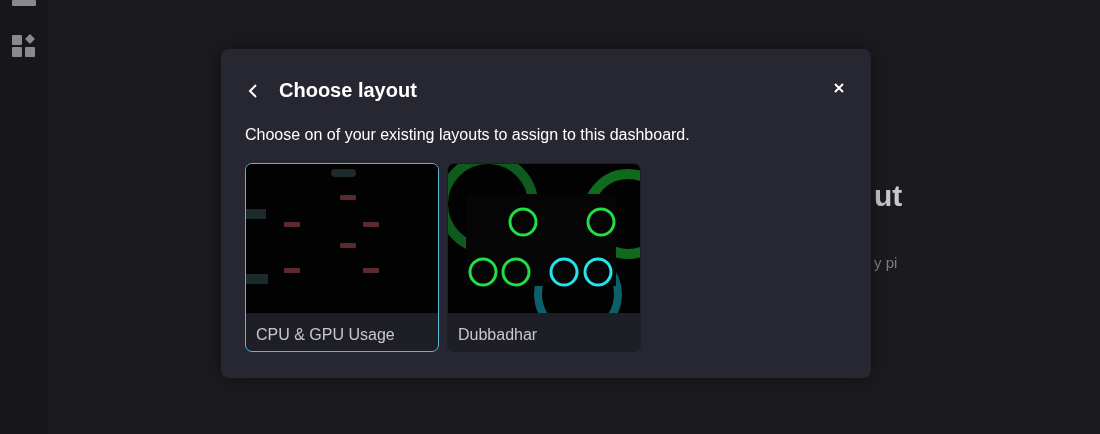  Describe the element at coordinates (468, 135) in the screenshot. I see `dialog-description: Choose on of your existing layouts to assign to this dashboard.` at that location.